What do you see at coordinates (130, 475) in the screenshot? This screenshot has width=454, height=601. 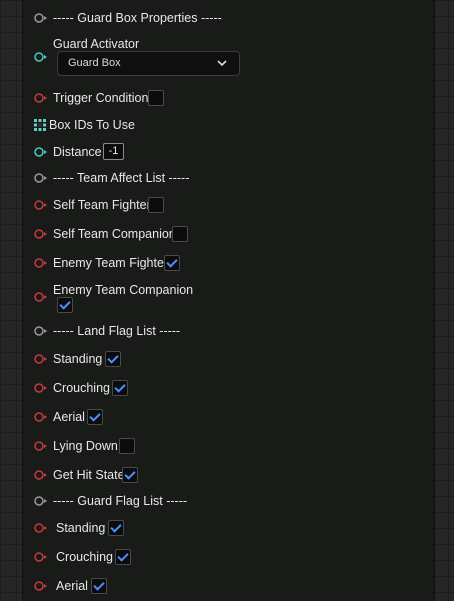 I see `land-get-hit-state-checkbox` at bounding box center [130, 475].